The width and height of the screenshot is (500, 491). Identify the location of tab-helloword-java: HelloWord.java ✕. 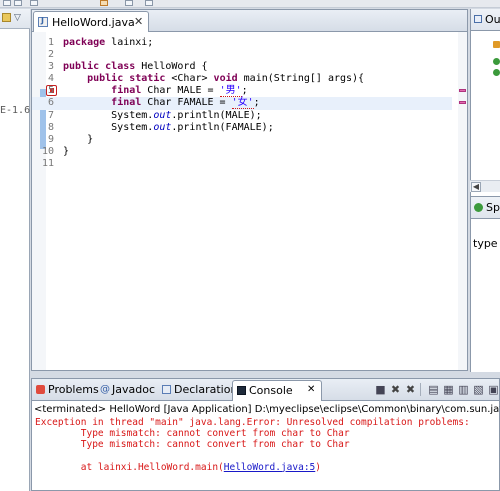
(91, 21).